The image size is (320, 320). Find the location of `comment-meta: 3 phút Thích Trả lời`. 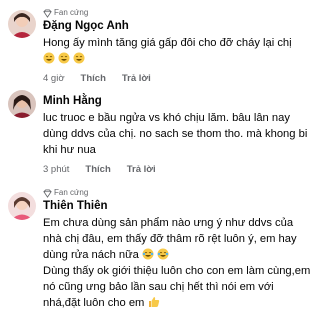

comment-meta: 3 phút Thích Trả lời is located at coordinates (179, 169).